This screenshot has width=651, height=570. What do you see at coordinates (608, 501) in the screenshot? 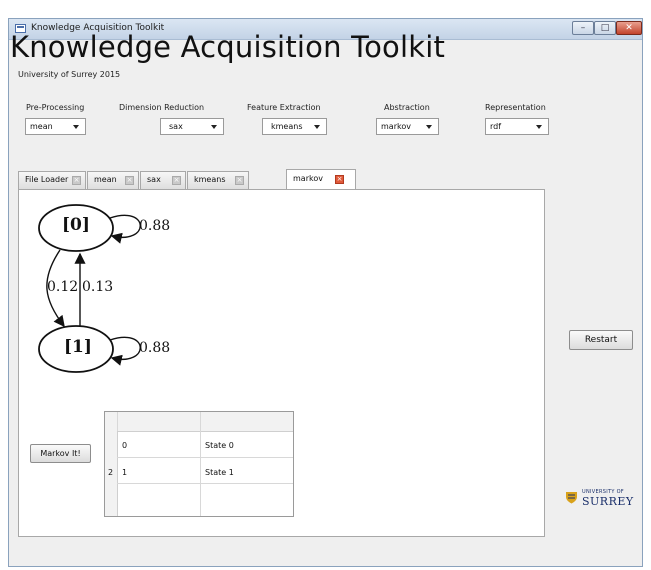
I see `logo-text: SURREY` at bounding box center [608, 501].